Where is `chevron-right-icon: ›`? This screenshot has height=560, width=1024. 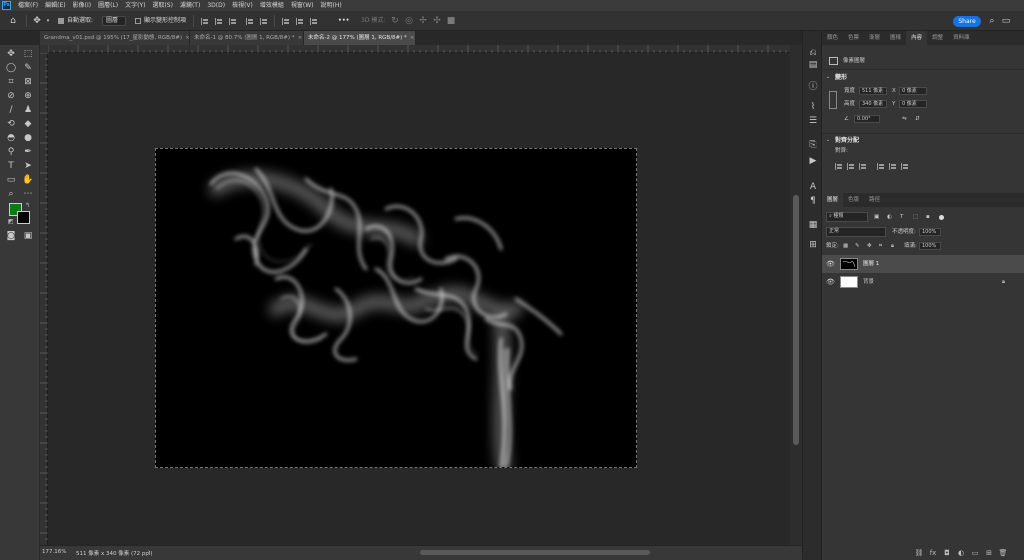
chevron-right-icon: › is located at coordinates (149, 552).